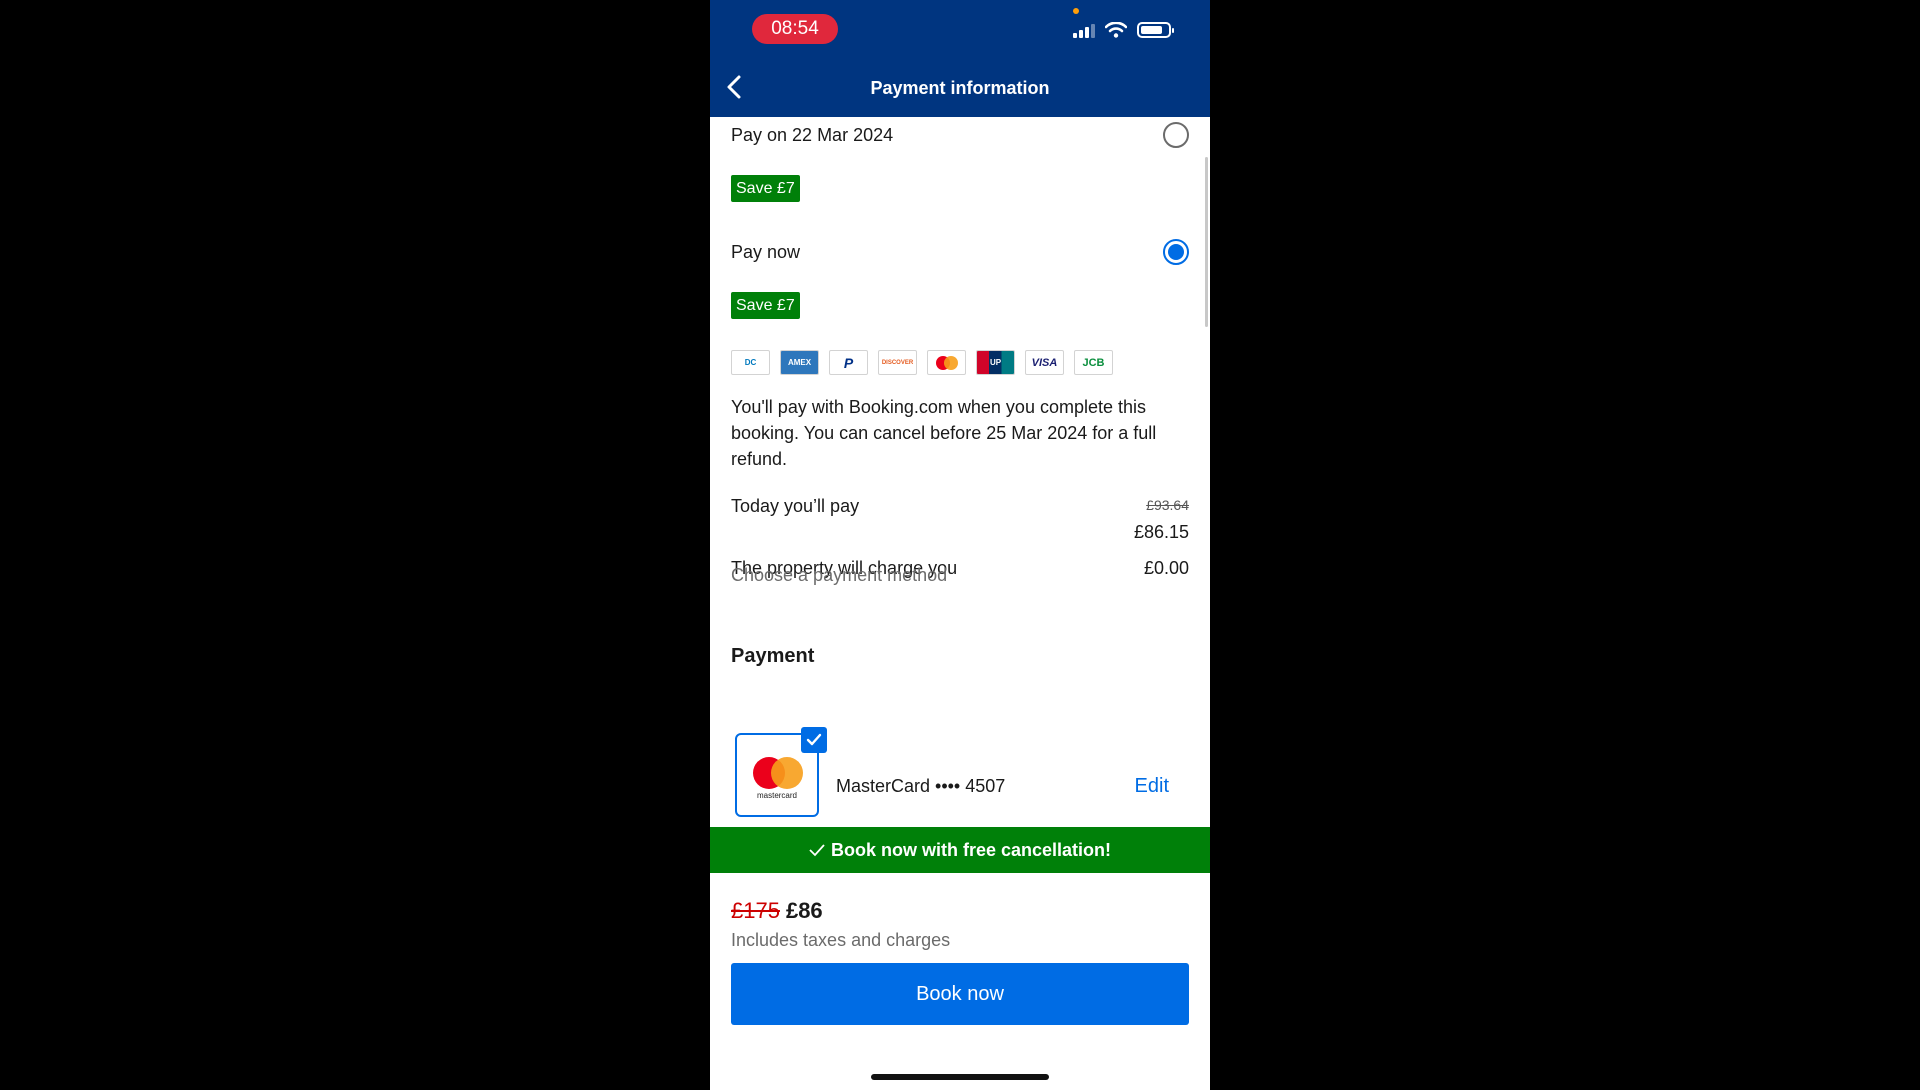 The height and width of the screenshot is (1090, 1920). I want to click on privacy-indicator, so click(1076, 11).